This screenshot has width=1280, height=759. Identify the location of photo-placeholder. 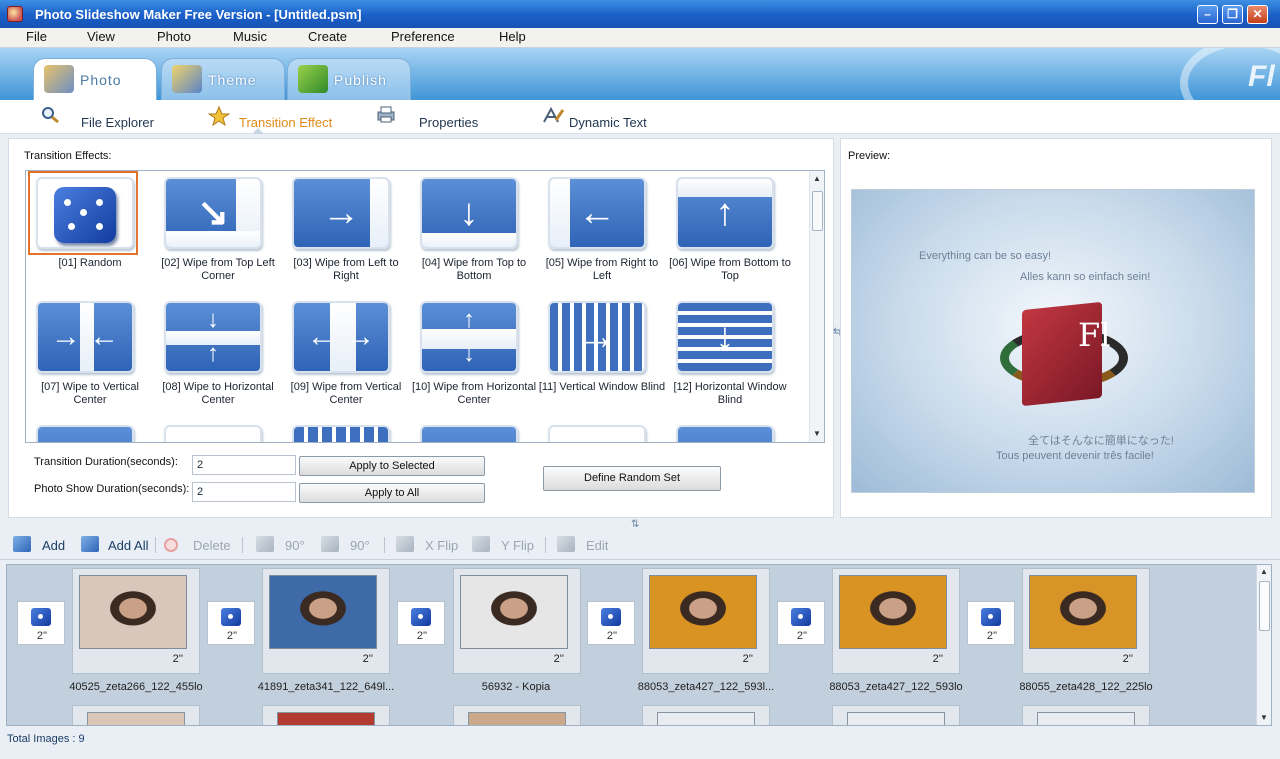
(706, 718).